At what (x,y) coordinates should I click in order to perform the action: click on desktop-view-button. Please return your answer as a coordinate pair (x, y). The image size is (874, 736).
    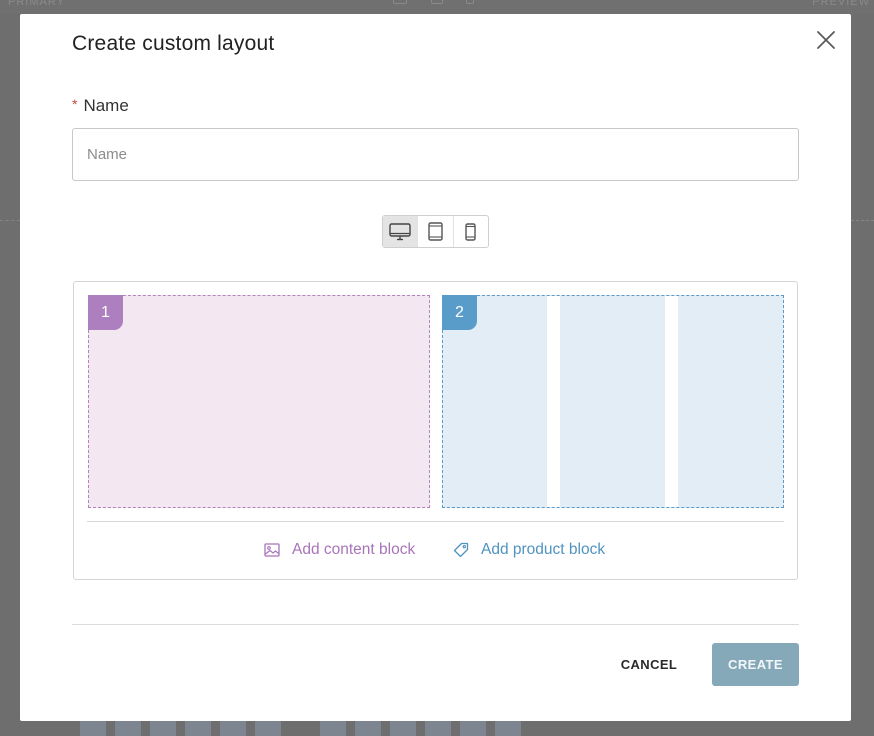
    Looking at the image, I should click on (400, 231).